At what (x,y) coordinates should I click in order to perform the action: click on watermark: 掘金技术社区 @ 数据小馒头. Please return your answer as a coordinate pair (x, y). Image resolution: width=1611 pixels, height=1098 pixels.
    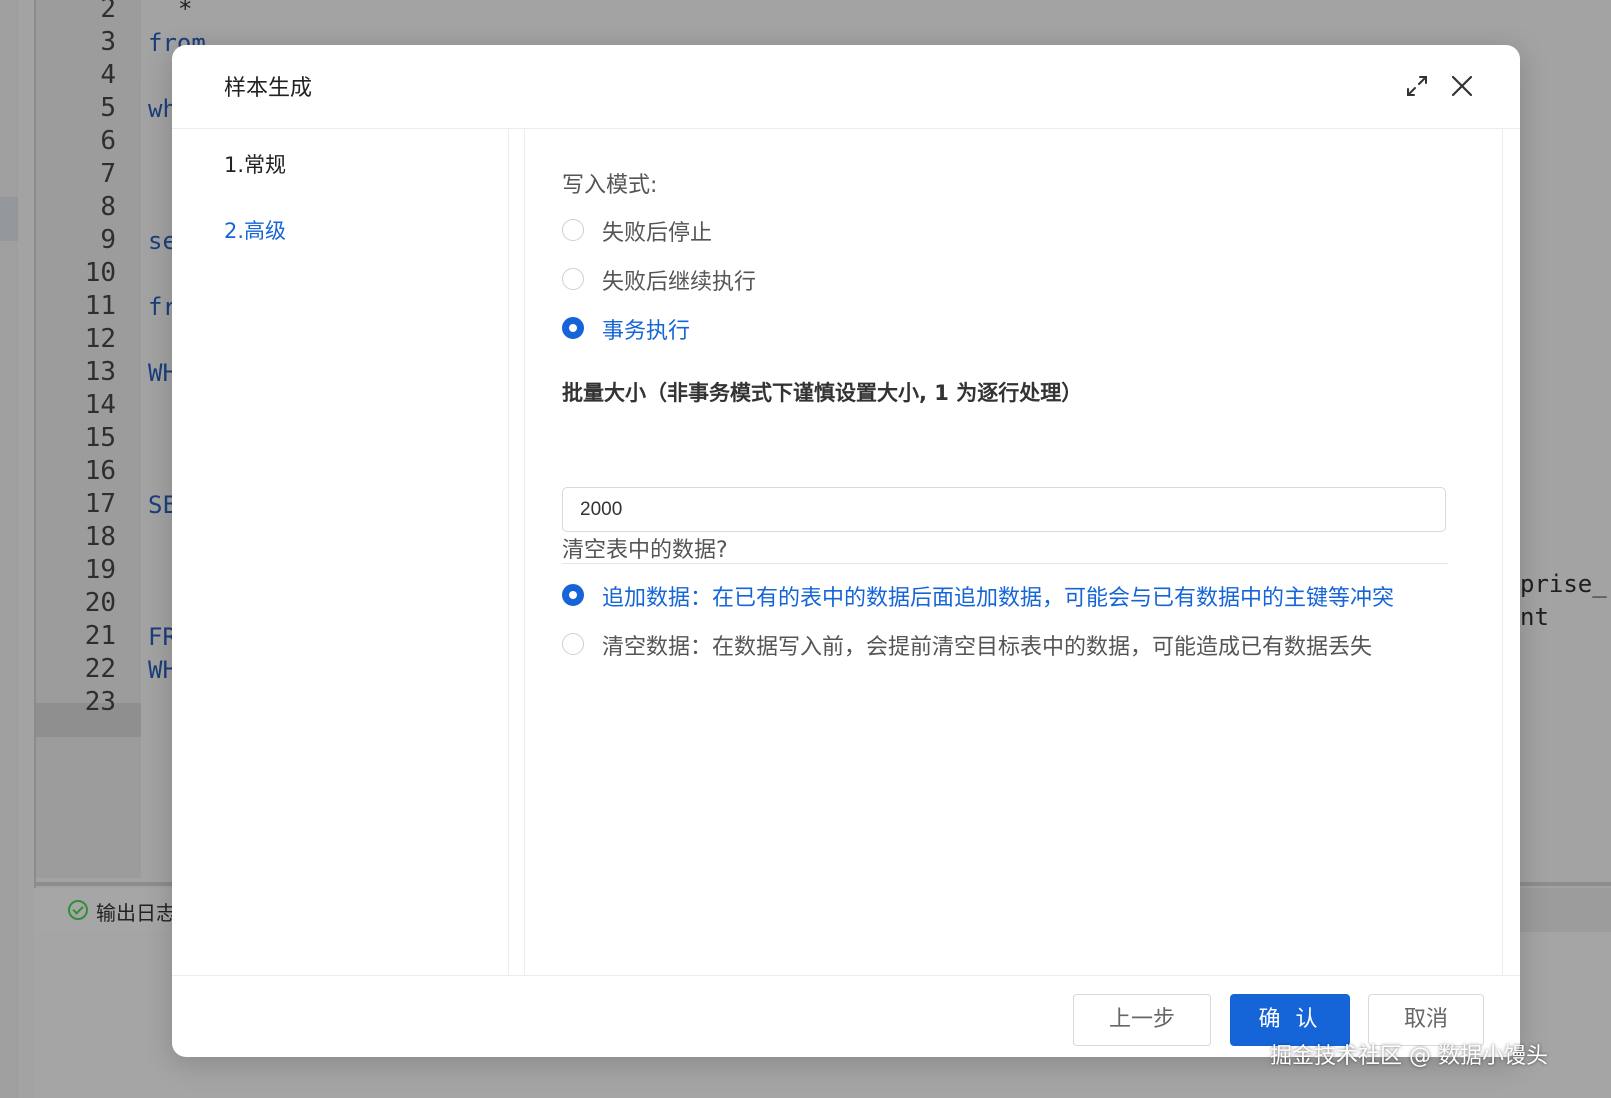
    Looking at the image, I should click on (1409, 1056).